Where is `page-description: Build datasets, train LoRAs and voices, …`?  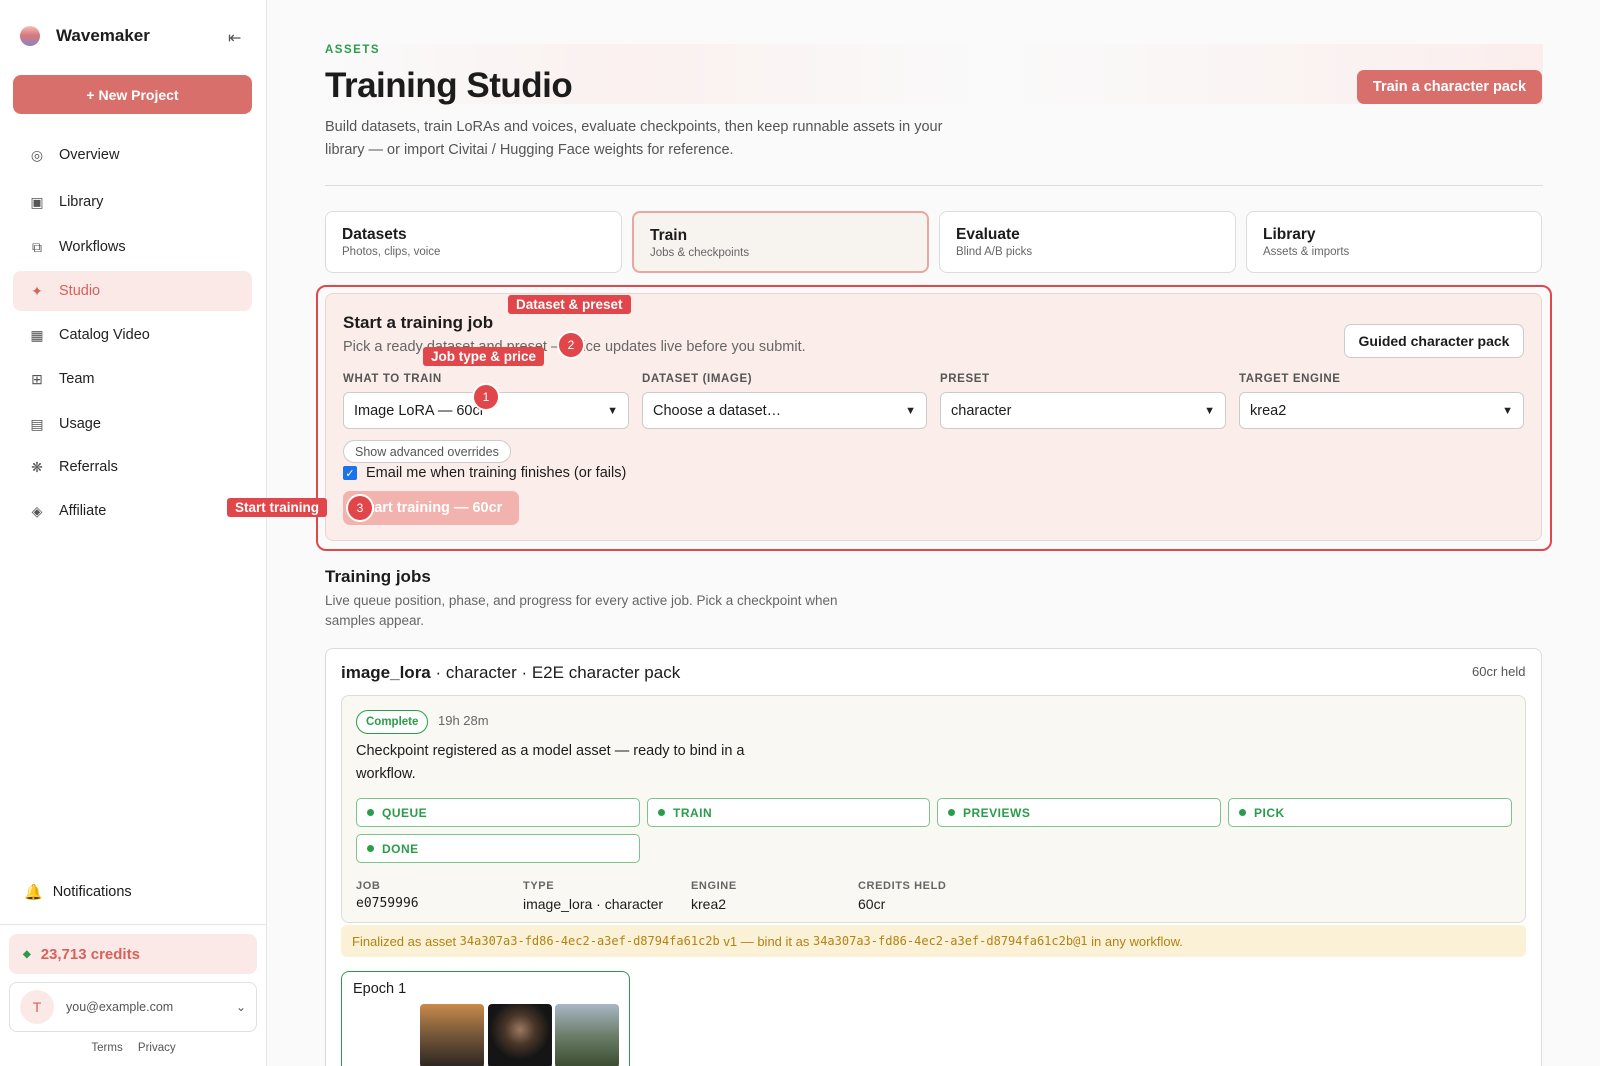
page-description: Build datasets, train LoRAs and voices, … is located at coordinates (634, 138).